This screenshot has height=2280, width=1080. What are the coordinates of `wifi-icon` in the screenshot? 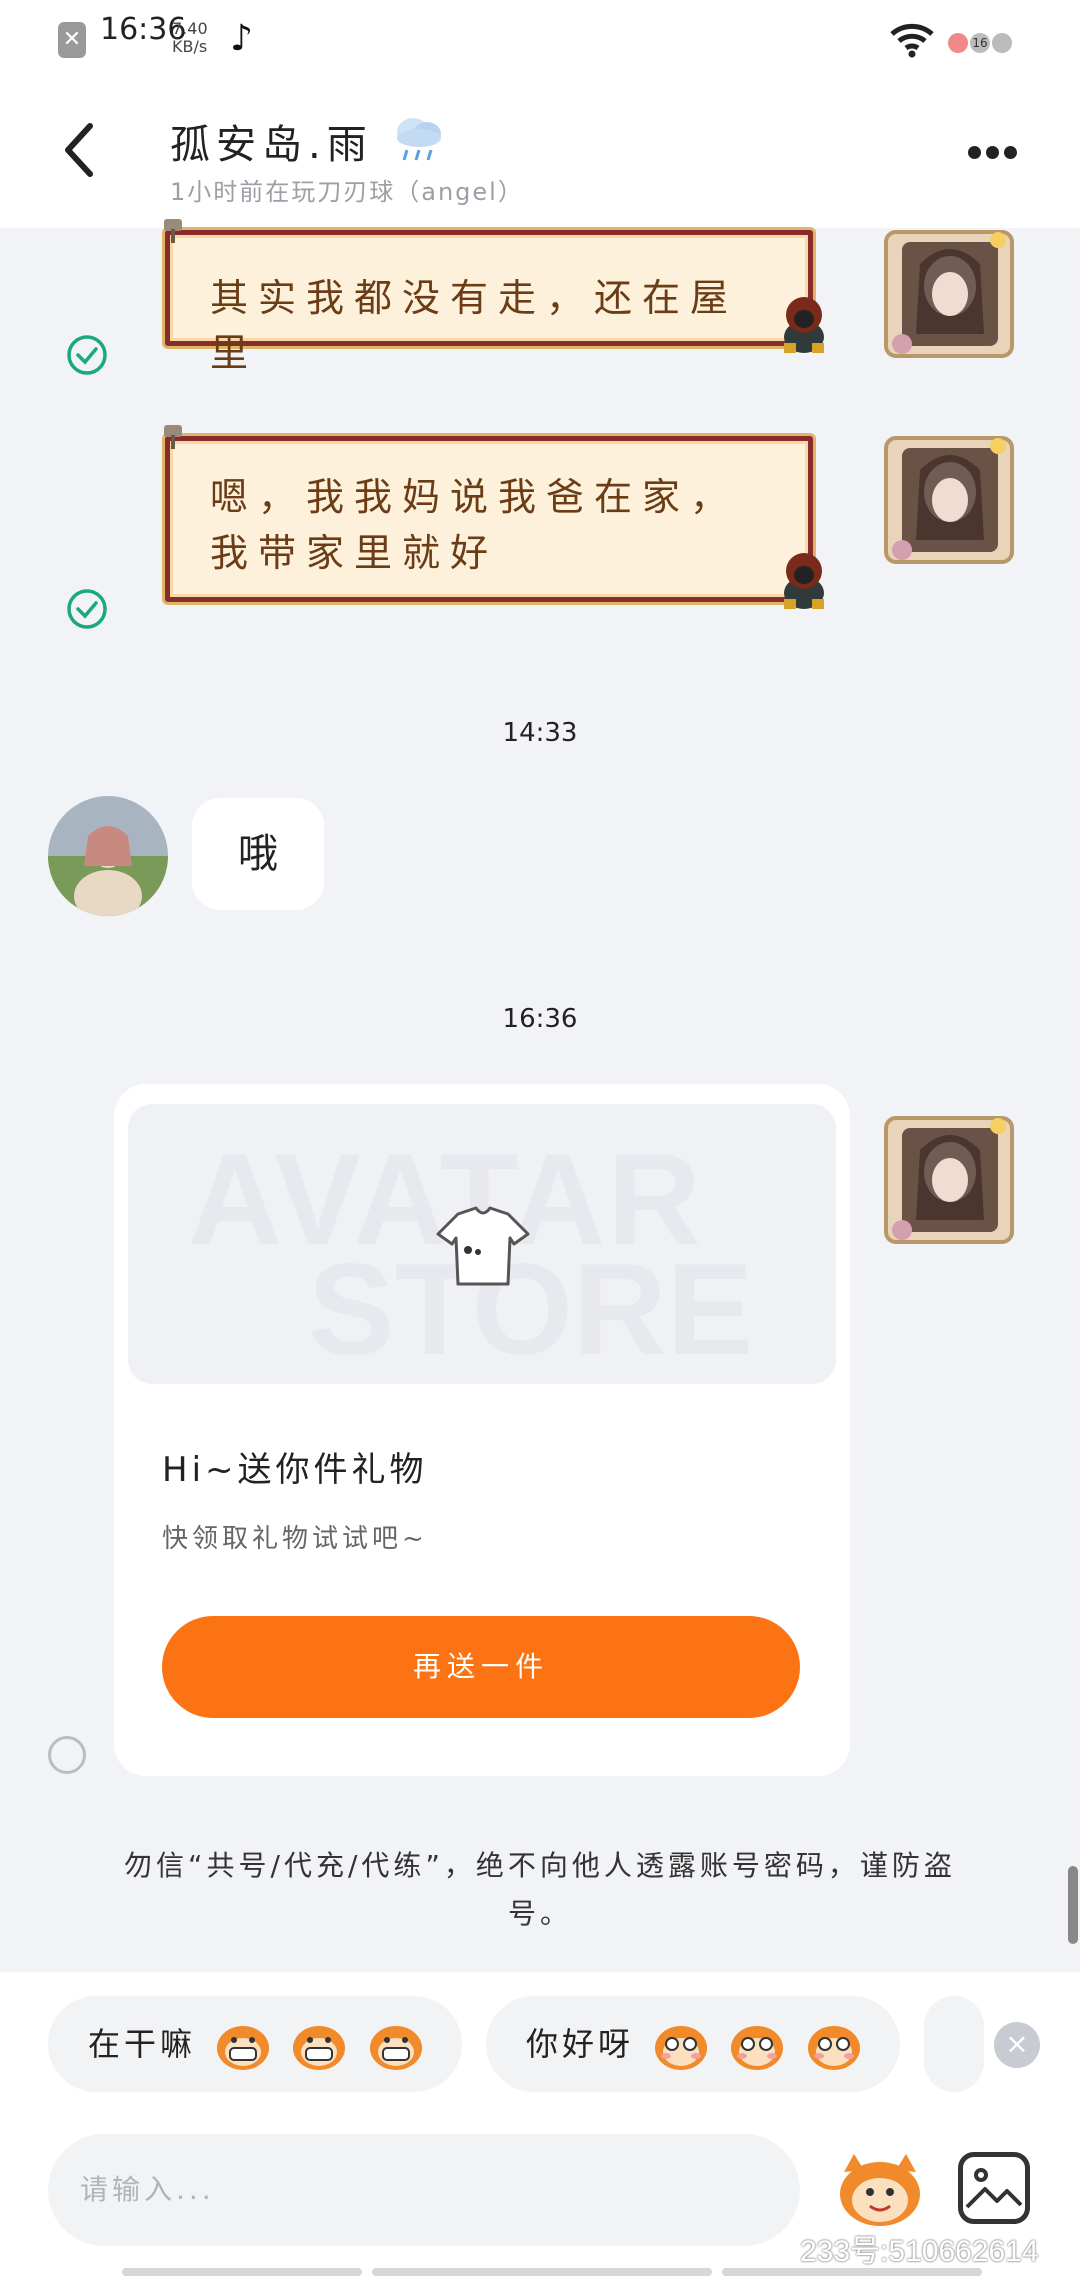 It's located at (912, 40).